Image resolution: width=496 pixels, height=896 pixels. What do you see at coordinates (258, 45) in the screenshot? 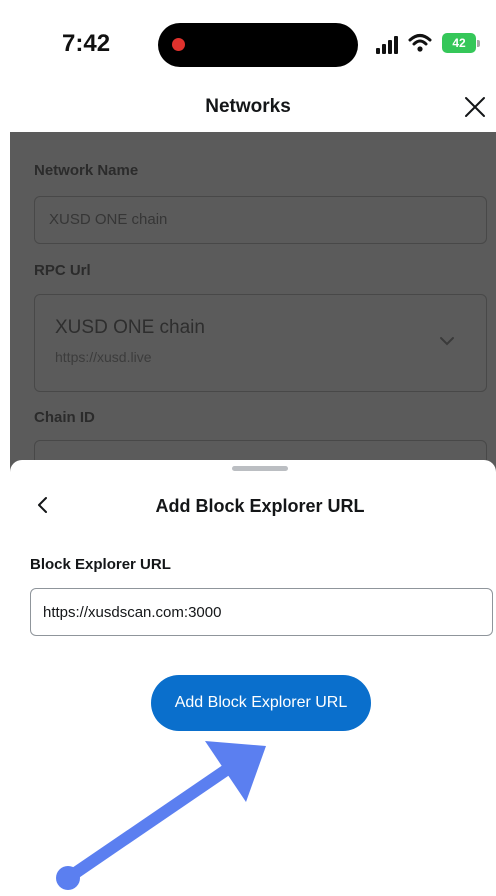
I see `dynamic-island` at bounding box center [258, 45].